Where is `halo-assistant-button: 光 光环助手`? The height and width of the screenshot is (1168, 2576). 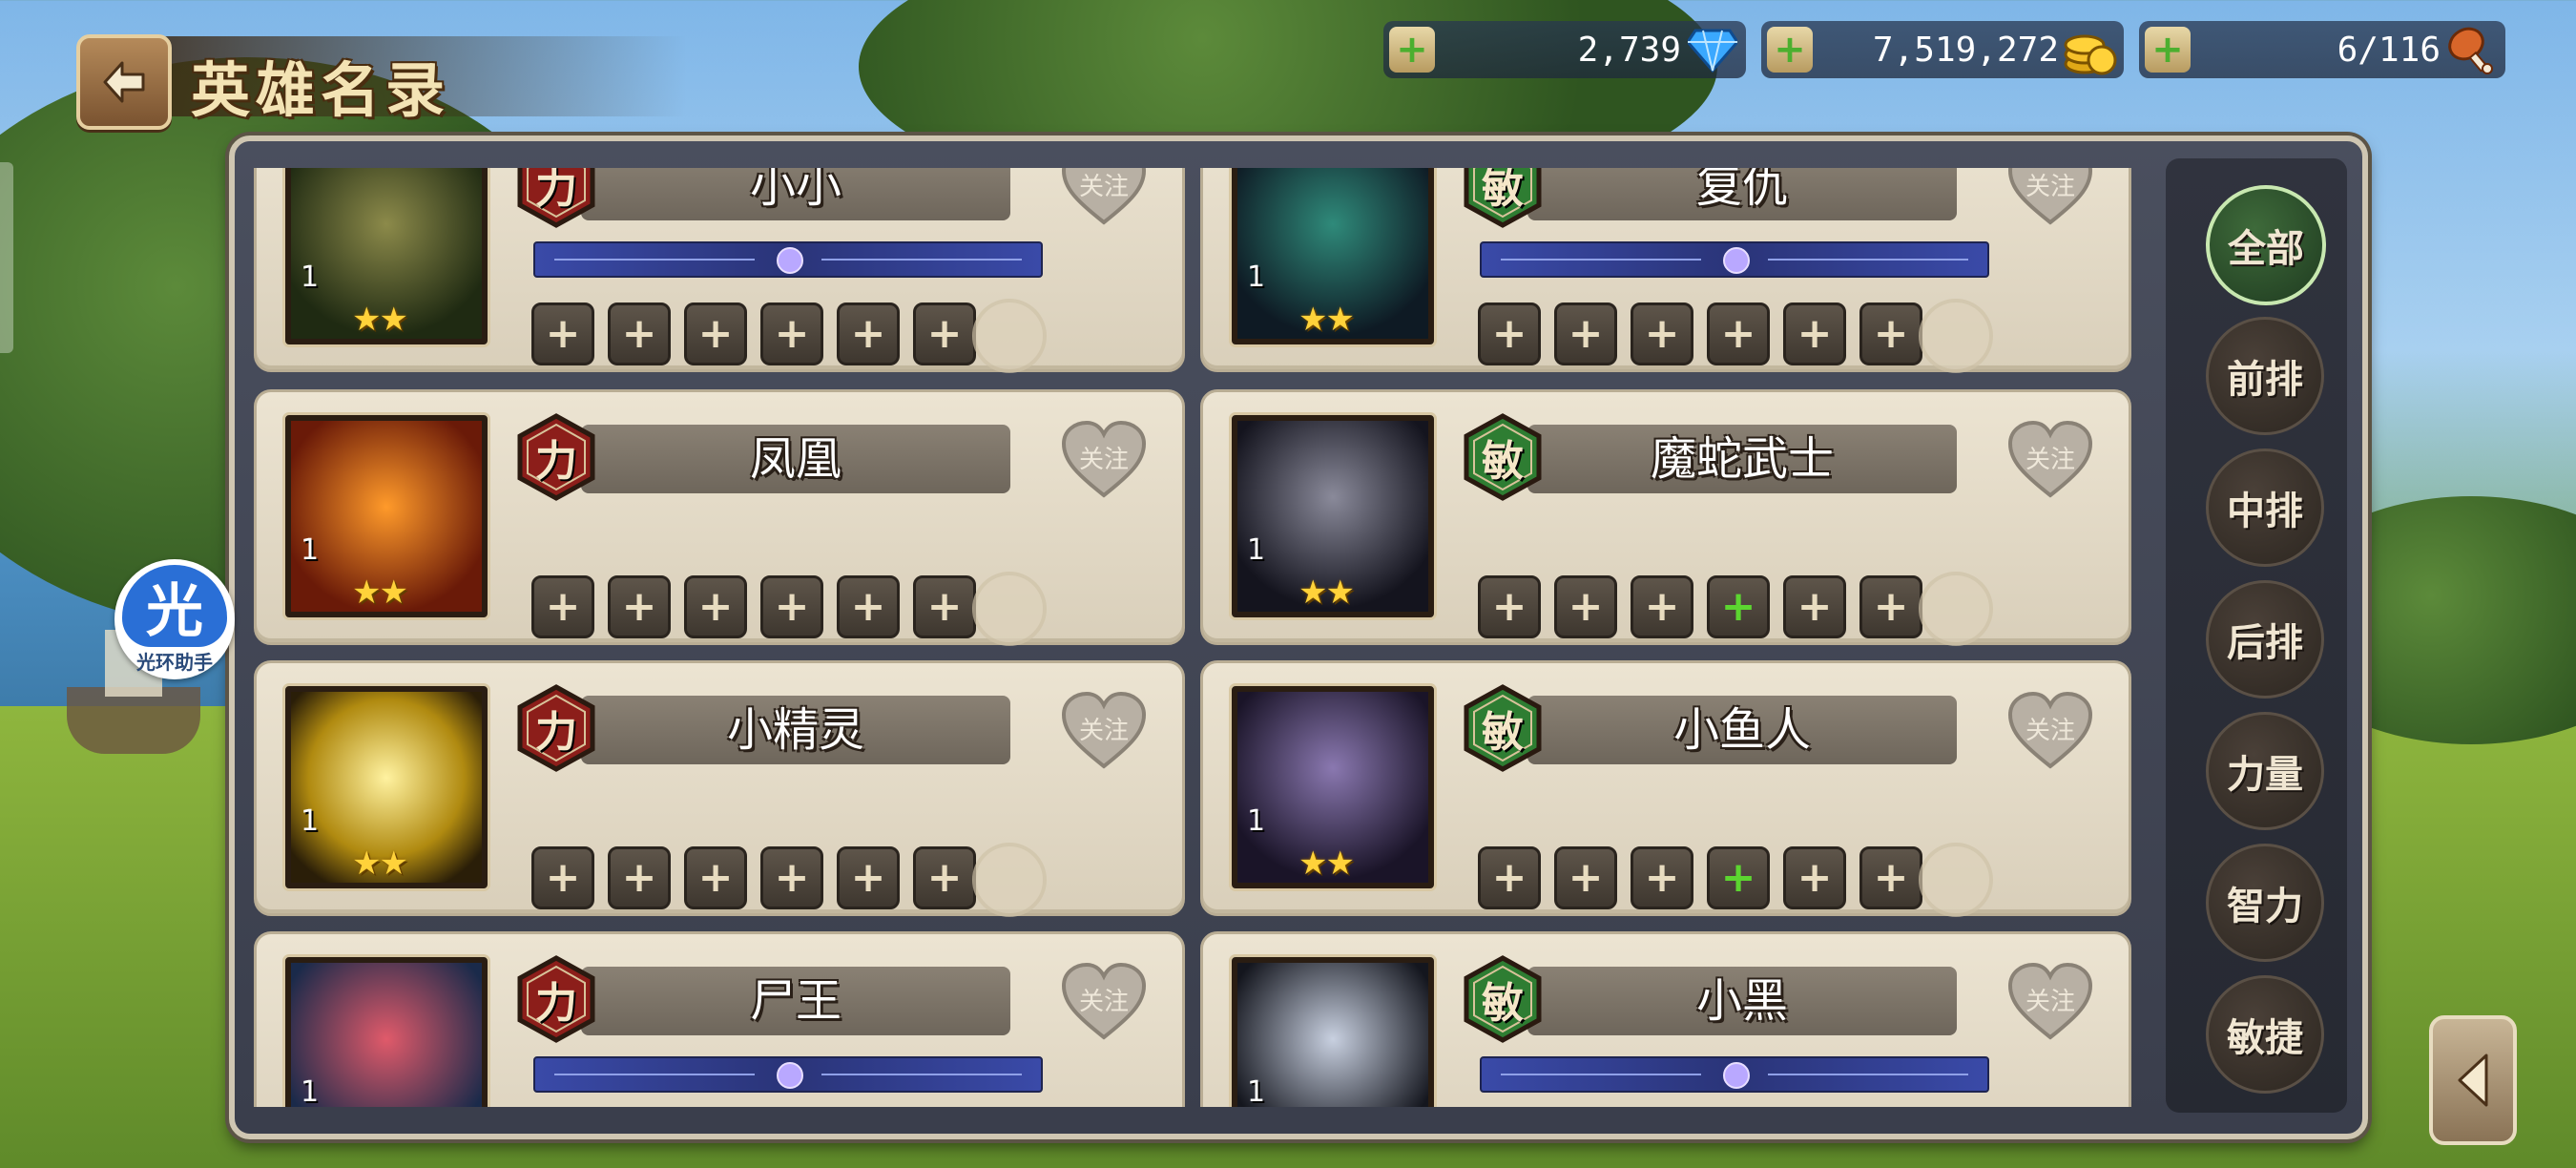
halo-assistant-button: 光 光环助手 is located at coordinates (174, 619).